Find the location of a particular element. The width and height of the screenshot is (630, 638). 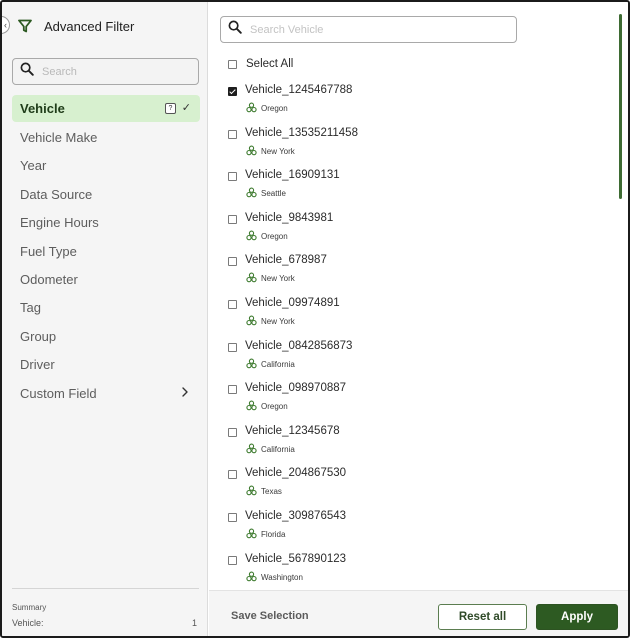

check-icon: ✓ is located at coordinates (186, 108).